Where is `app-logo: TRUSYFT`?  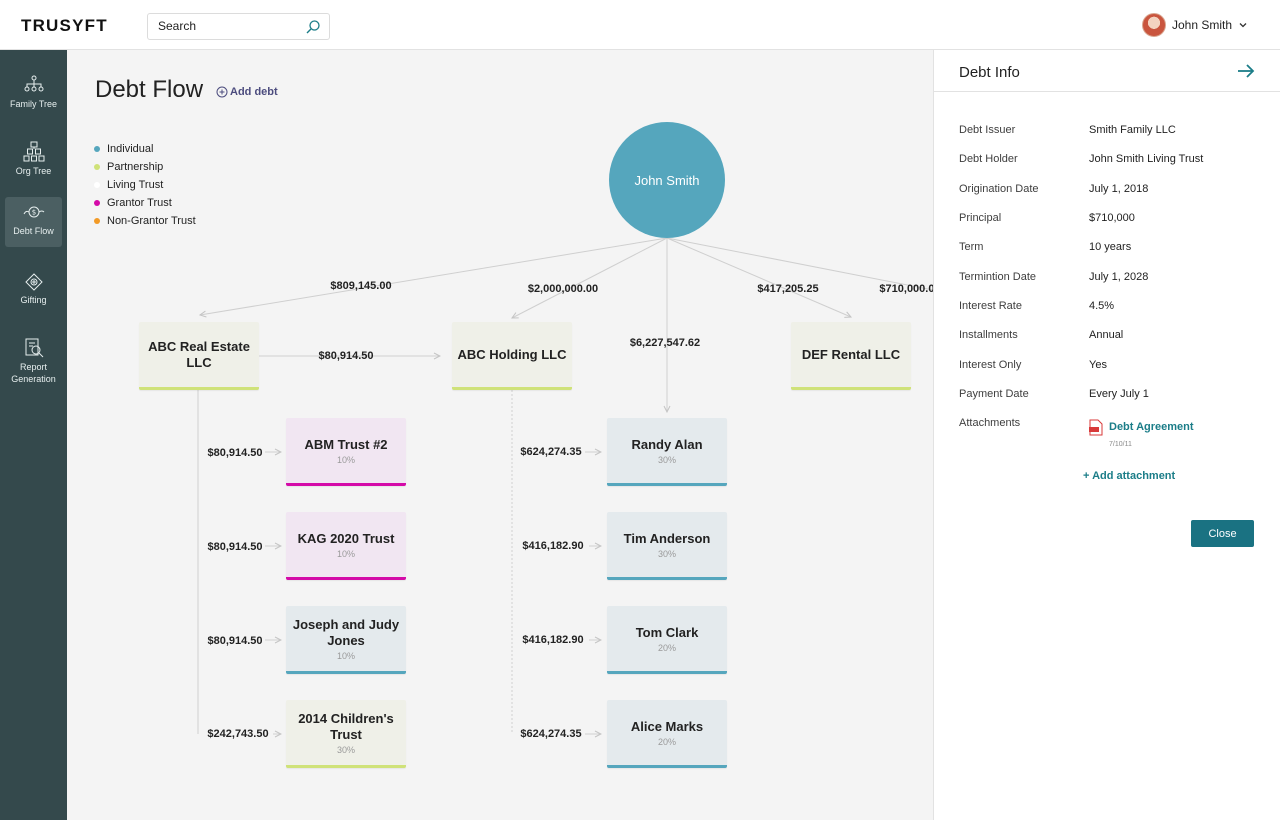
app-logo: TRUSYFT is located at coordinates (64, 26).